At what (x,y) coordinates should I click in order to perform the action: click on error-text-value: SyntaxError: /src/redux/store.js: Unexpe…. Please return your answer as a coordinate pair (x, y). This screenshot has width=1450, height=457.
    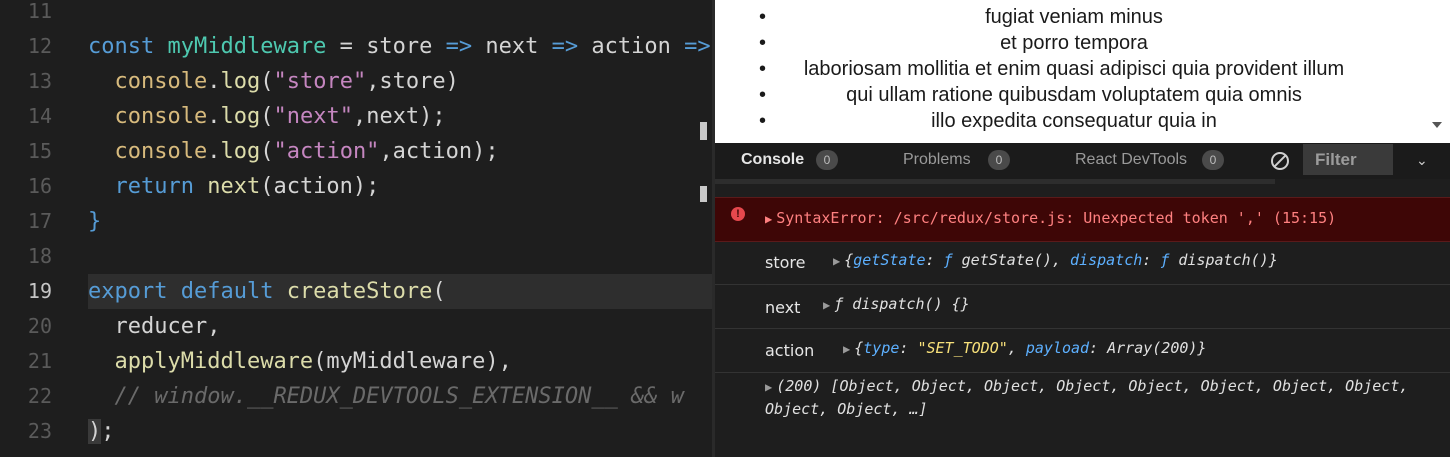
    Looking at the image, I should click on (1056, 218).